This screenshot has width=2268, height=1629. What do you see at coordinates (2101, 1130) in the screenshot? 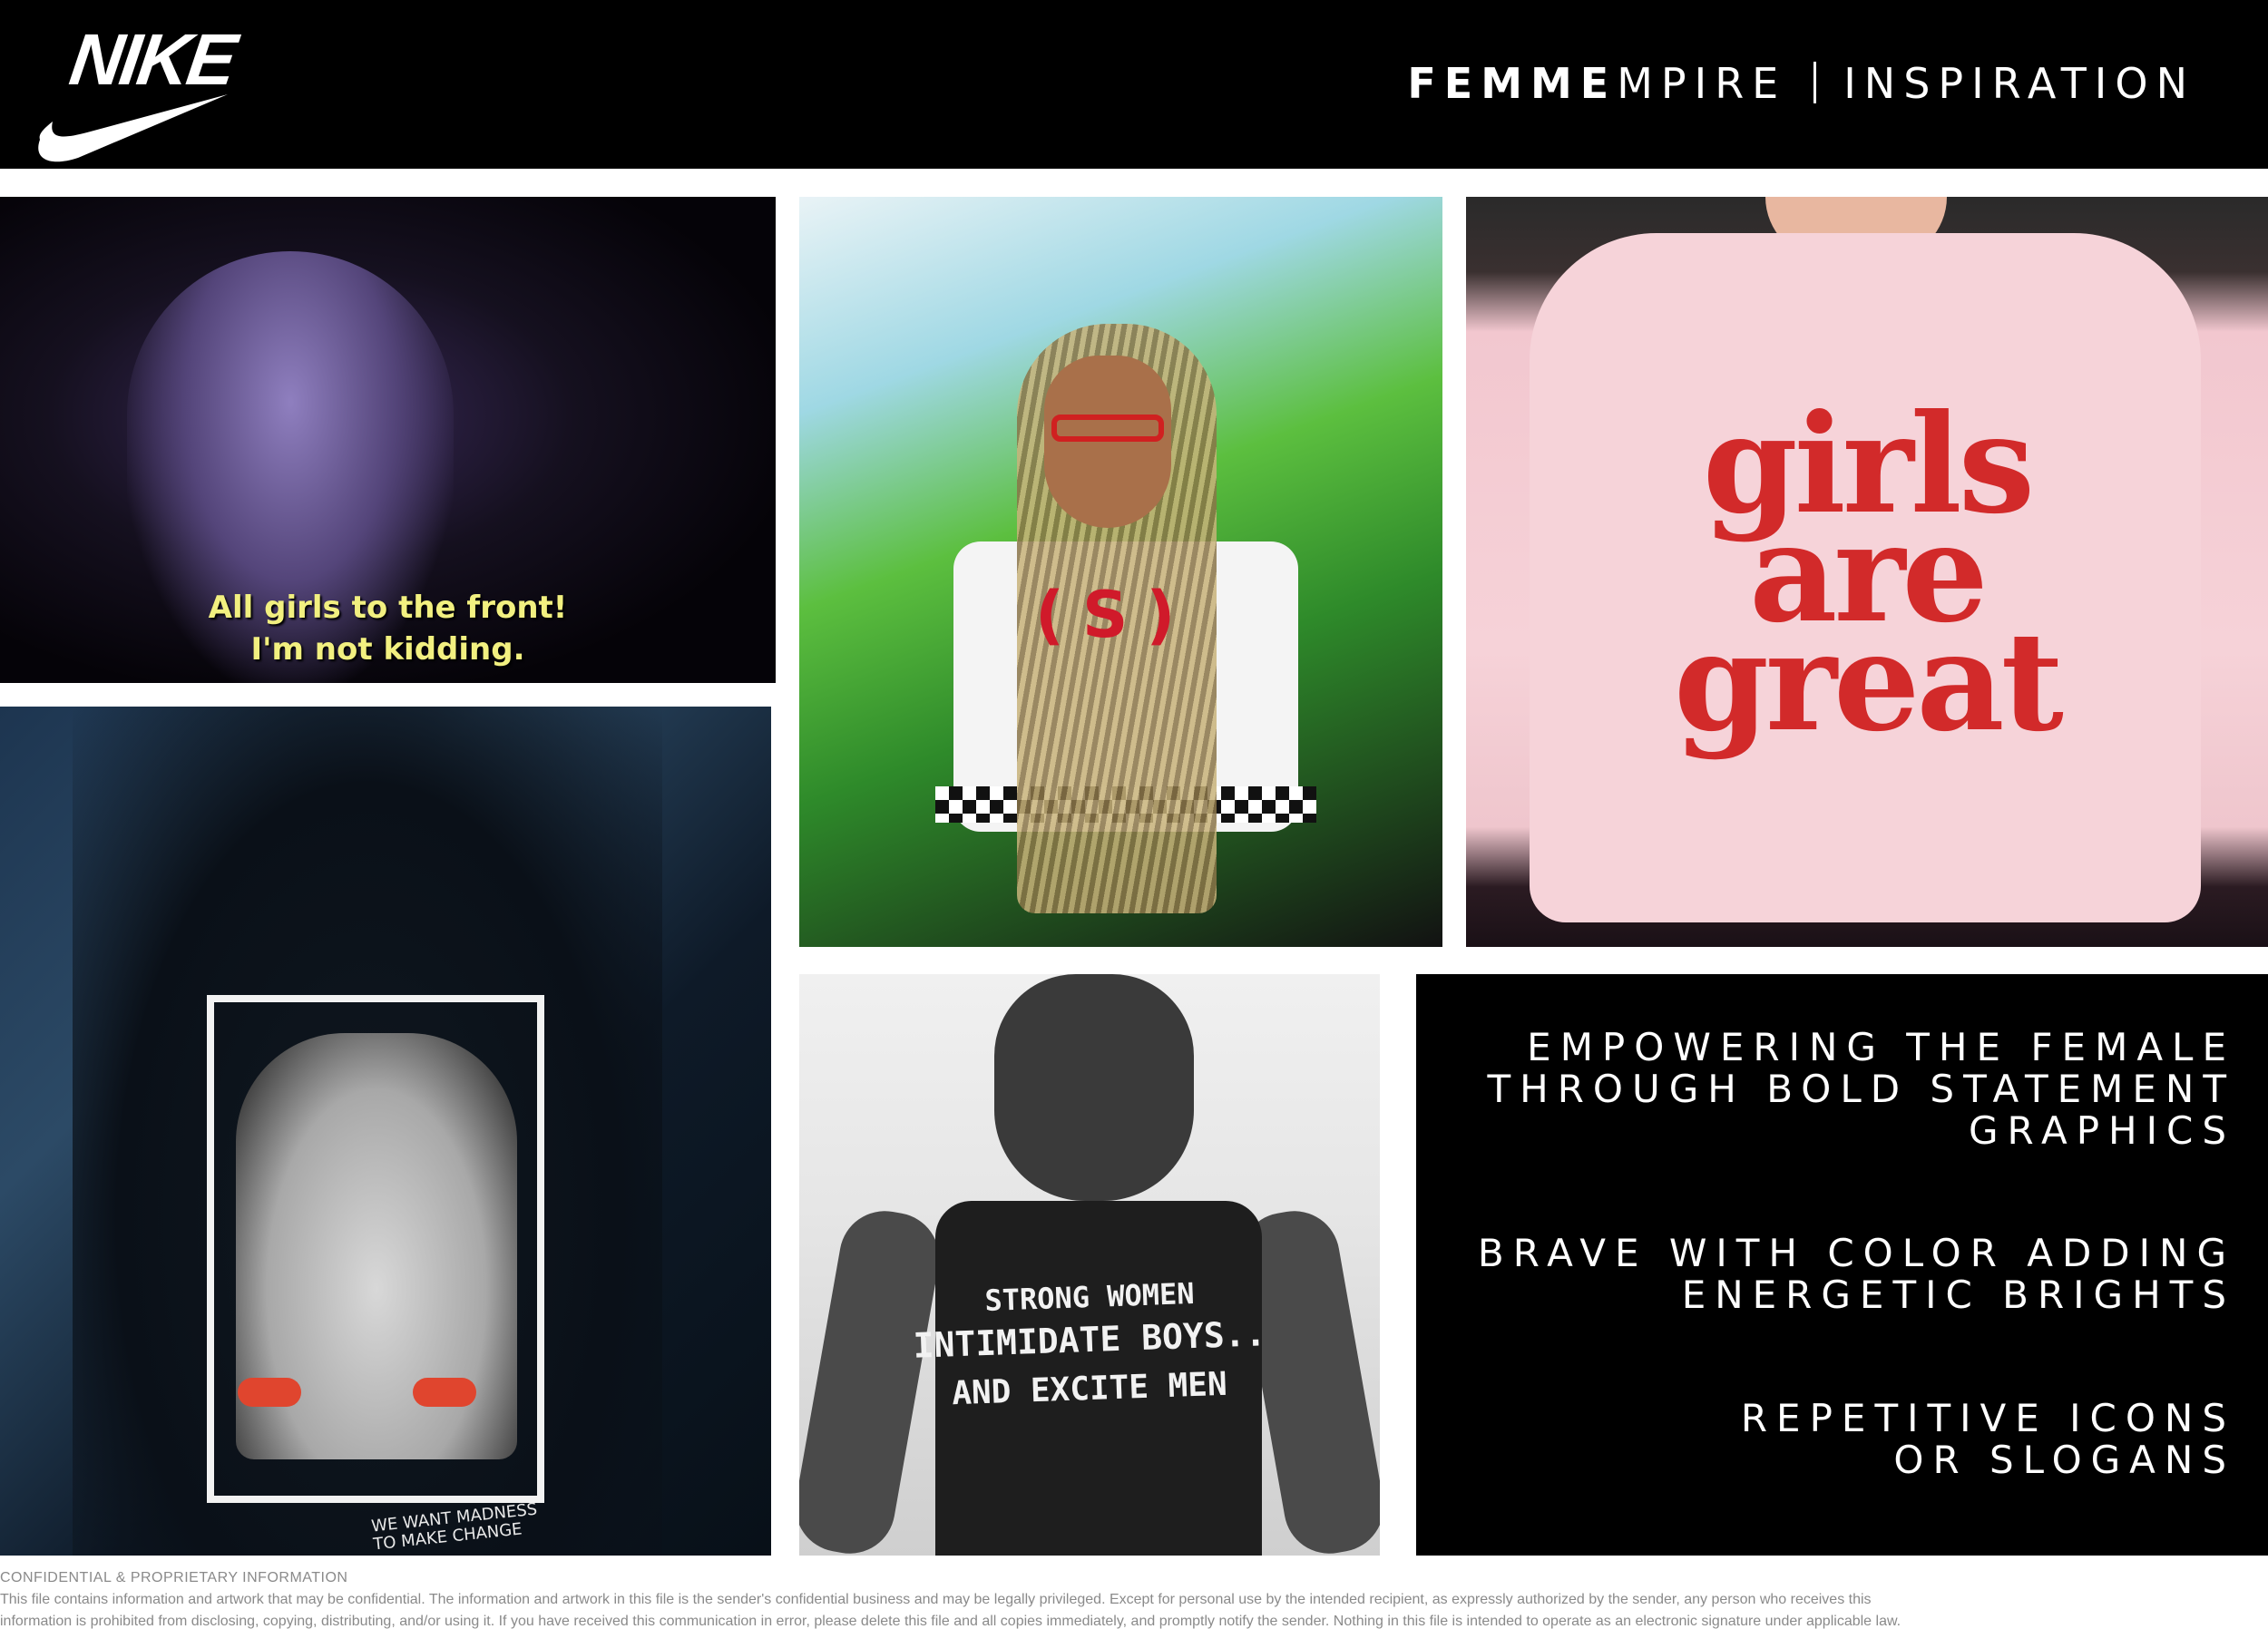
I see `statement-1-line-3: GRAPHICS` at bounding box center [2101, 1130].